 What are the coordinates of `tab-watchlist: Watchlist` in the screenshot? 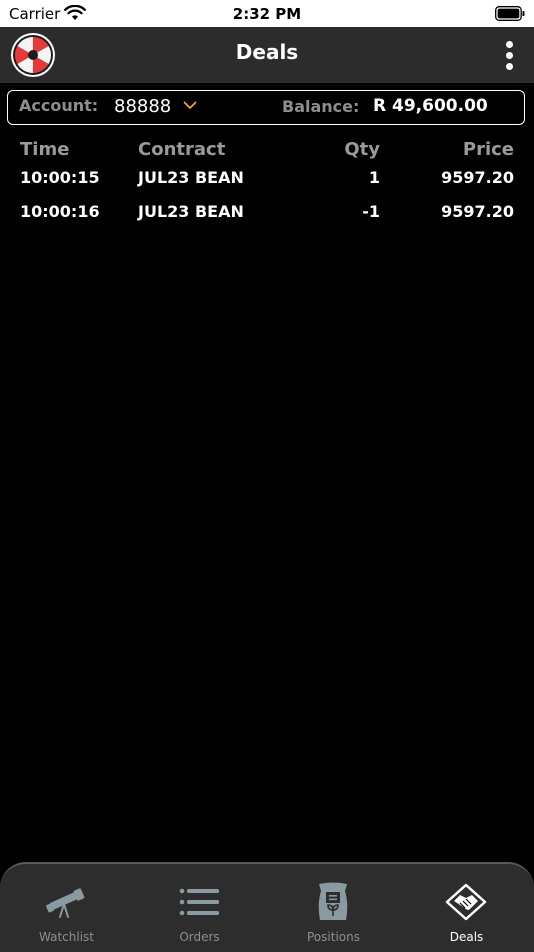 It's located at (66, 908).